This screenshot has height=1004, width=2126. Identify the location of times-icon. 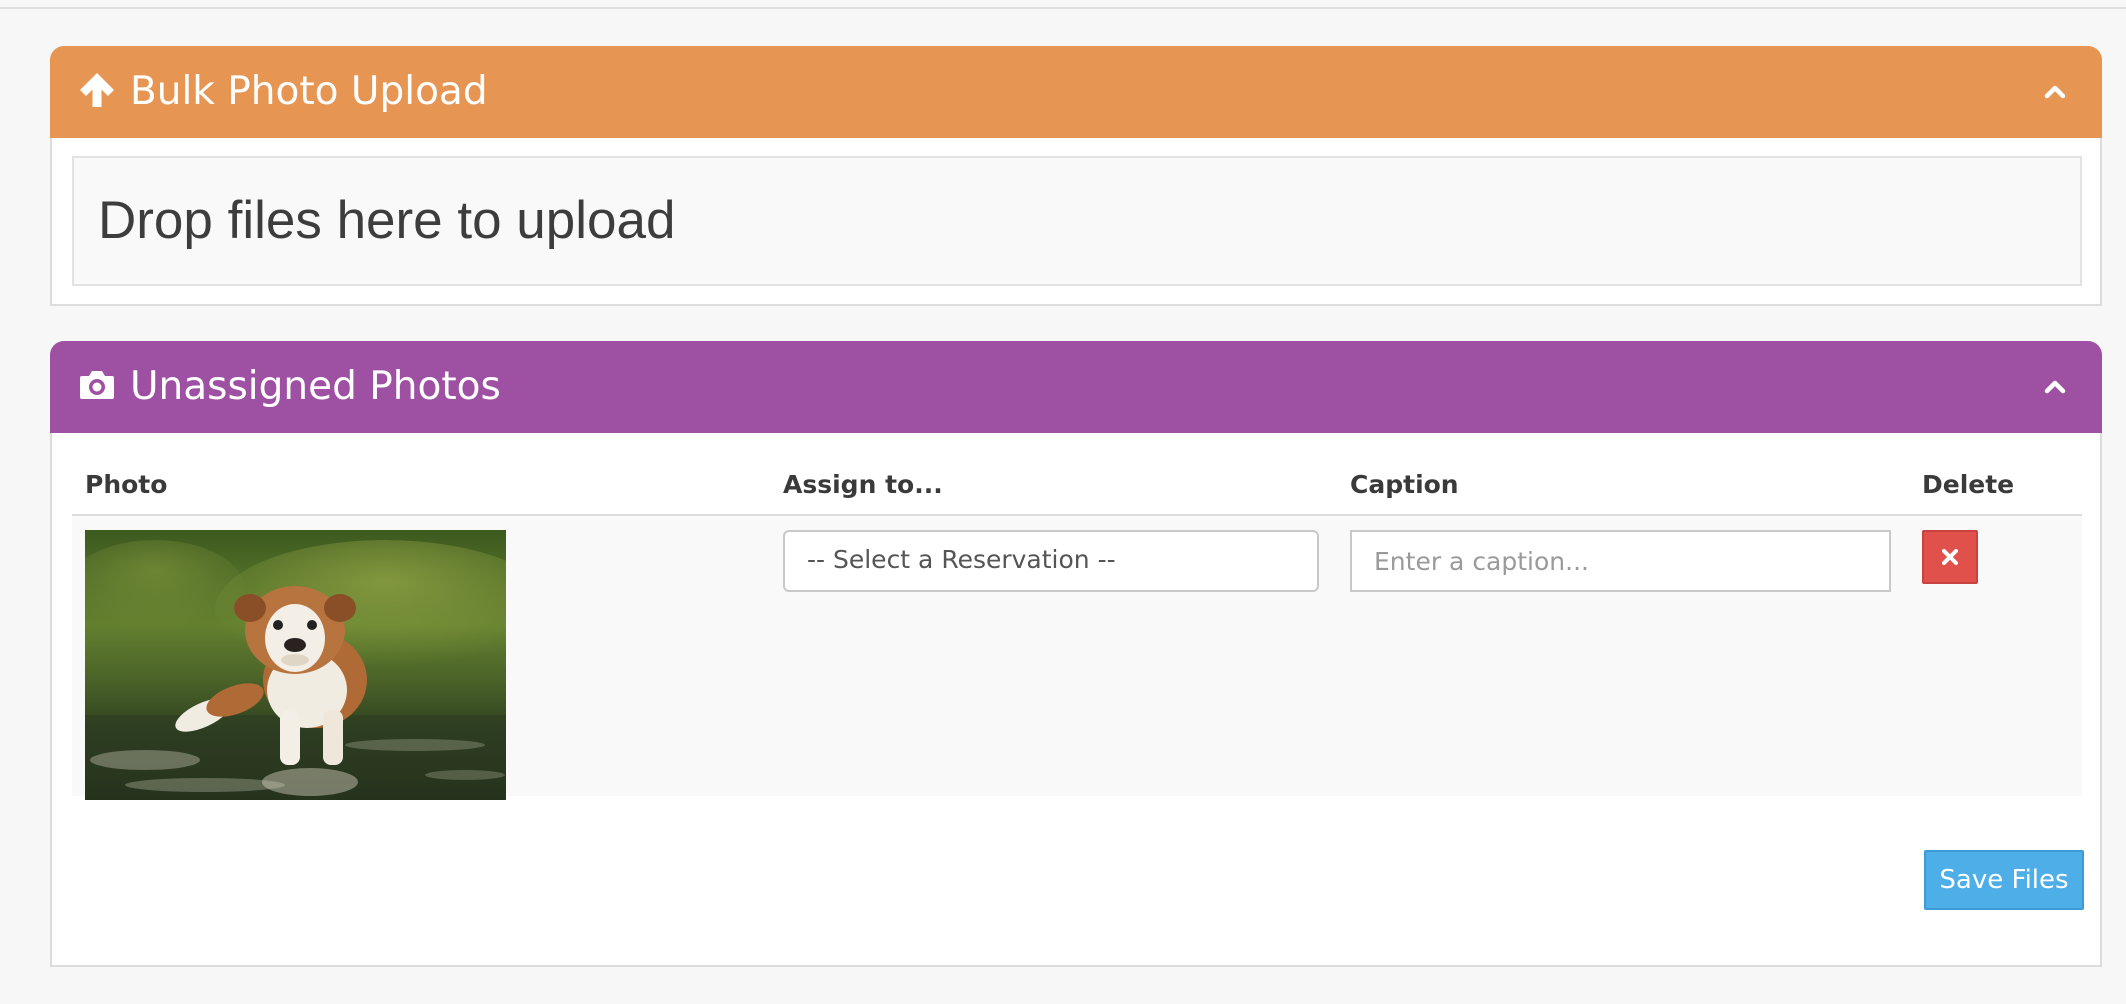
(1950, 557).